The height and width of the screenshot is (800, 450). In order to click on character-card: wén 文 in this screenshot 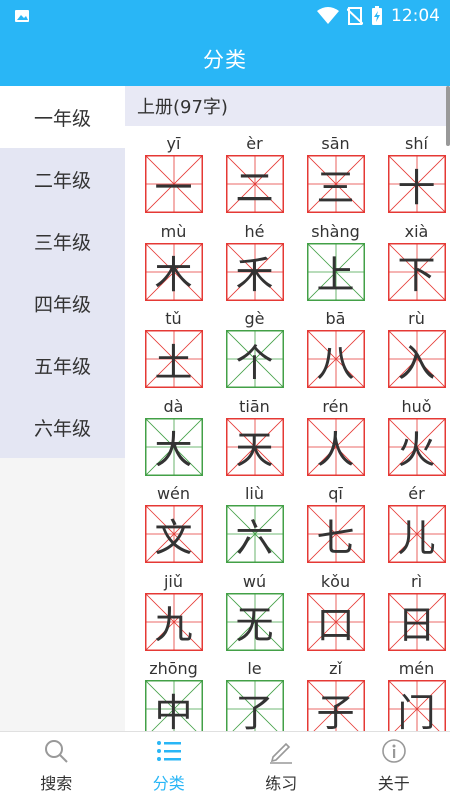, I will do `click(173, 526)`.